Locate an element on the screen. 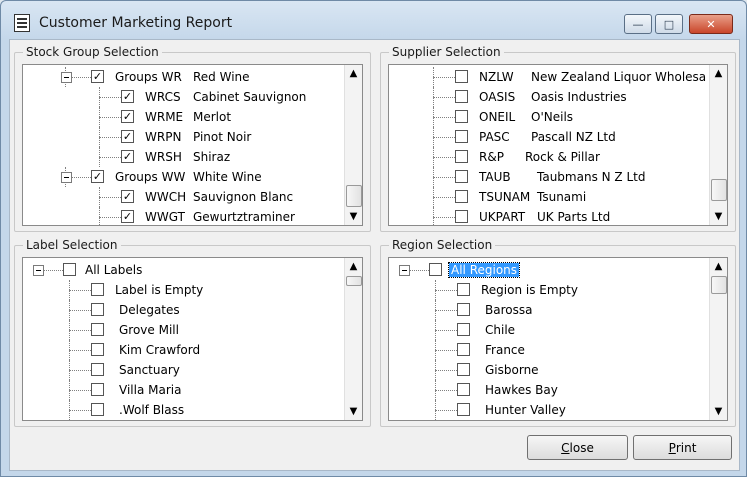  tree-root-row: All Labels is located at coordinates (183, 270).